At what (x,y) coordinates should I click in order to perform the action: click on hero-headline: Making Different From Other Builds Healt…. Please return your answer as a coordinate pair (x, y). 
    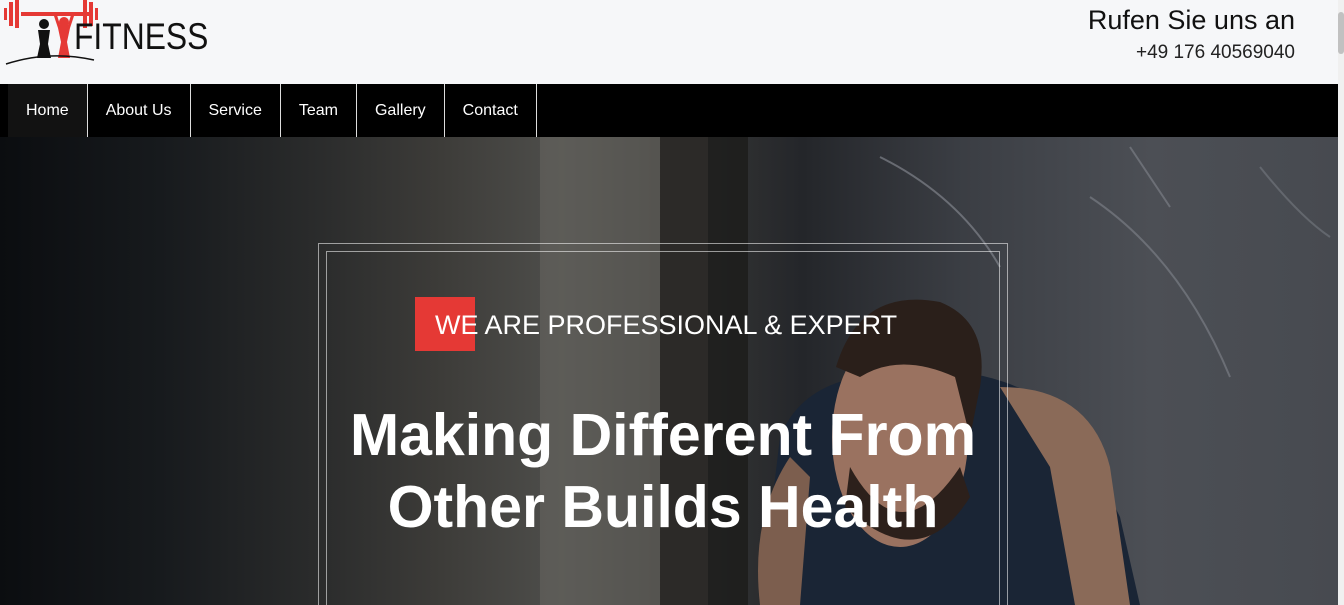
    Looking at the image, I should click on (663, 471).